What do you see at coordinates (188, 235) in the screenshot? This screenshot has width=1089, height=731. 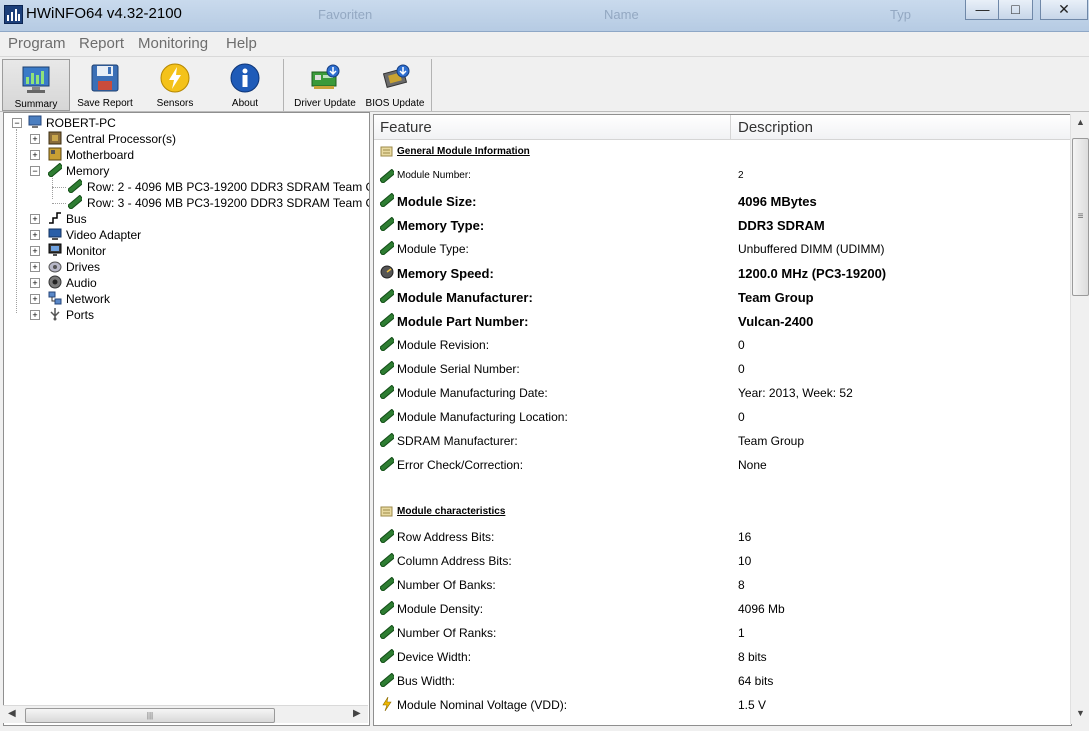 I see `tree-item-video-adapter: + Video Adapter` at bounding box center [188, 235].